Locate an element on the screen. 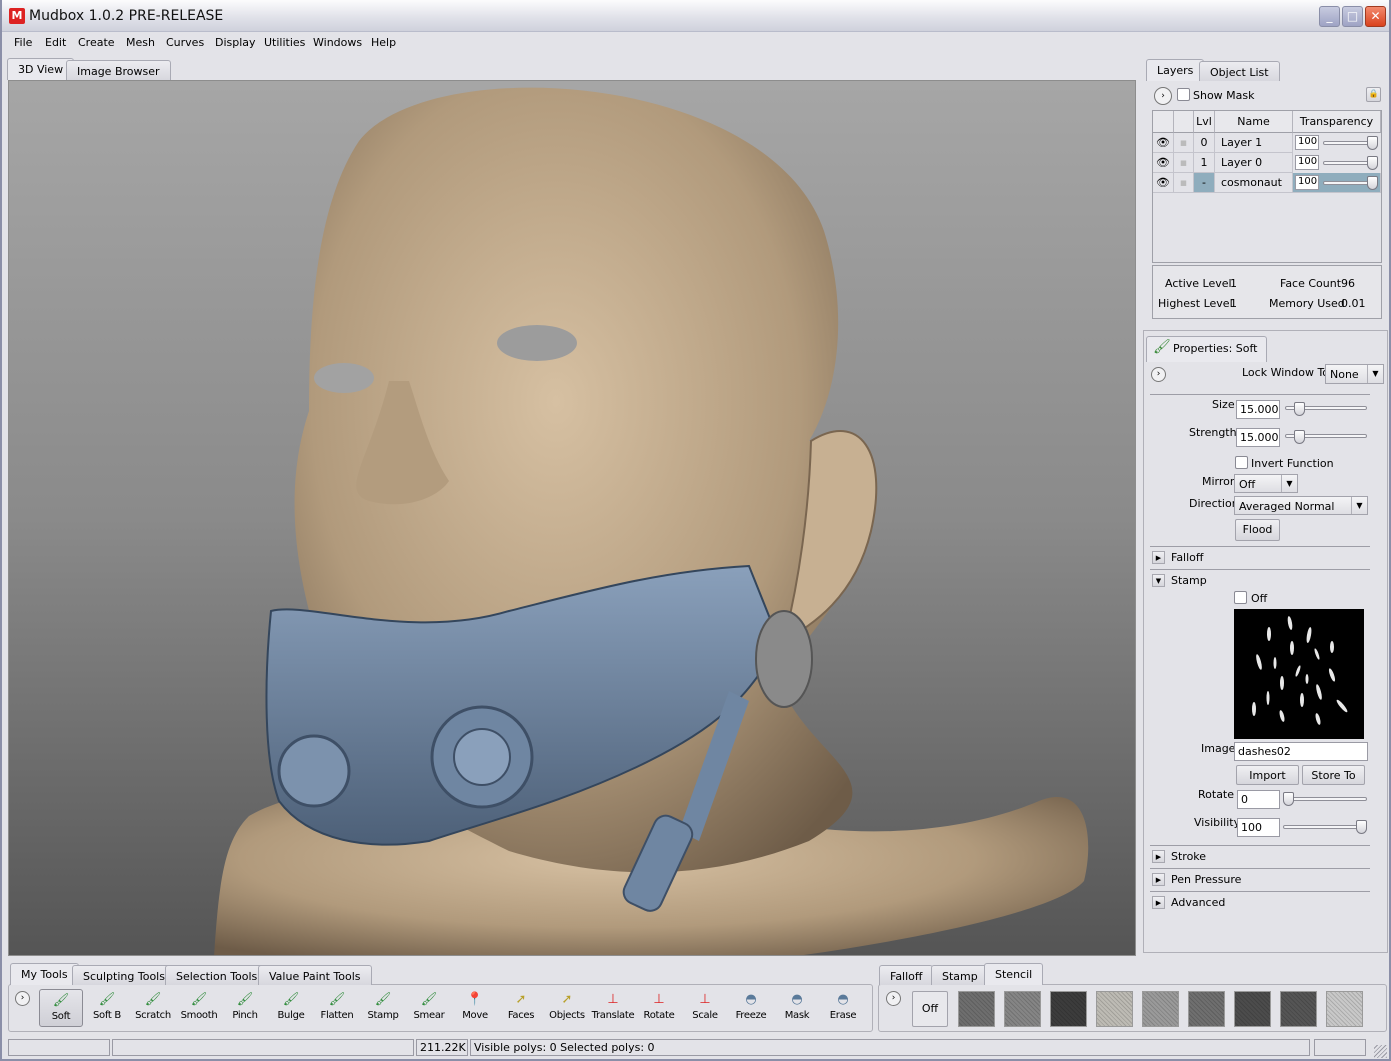  stencil-off-button: Off is located at coordinates (930, 1009).